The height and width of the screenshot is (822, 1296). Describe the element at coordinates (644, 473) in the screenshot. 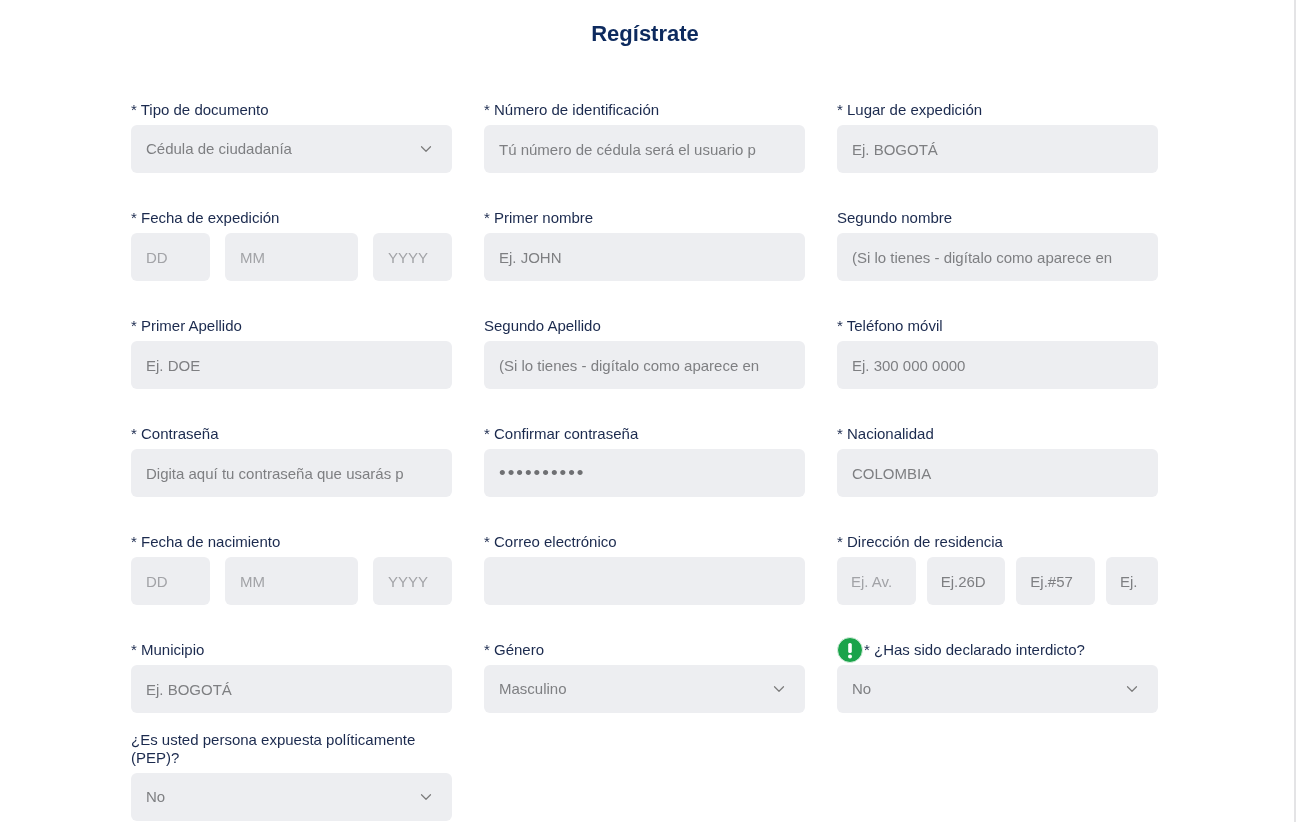

I see `input-field: ••••••••••` at that location.